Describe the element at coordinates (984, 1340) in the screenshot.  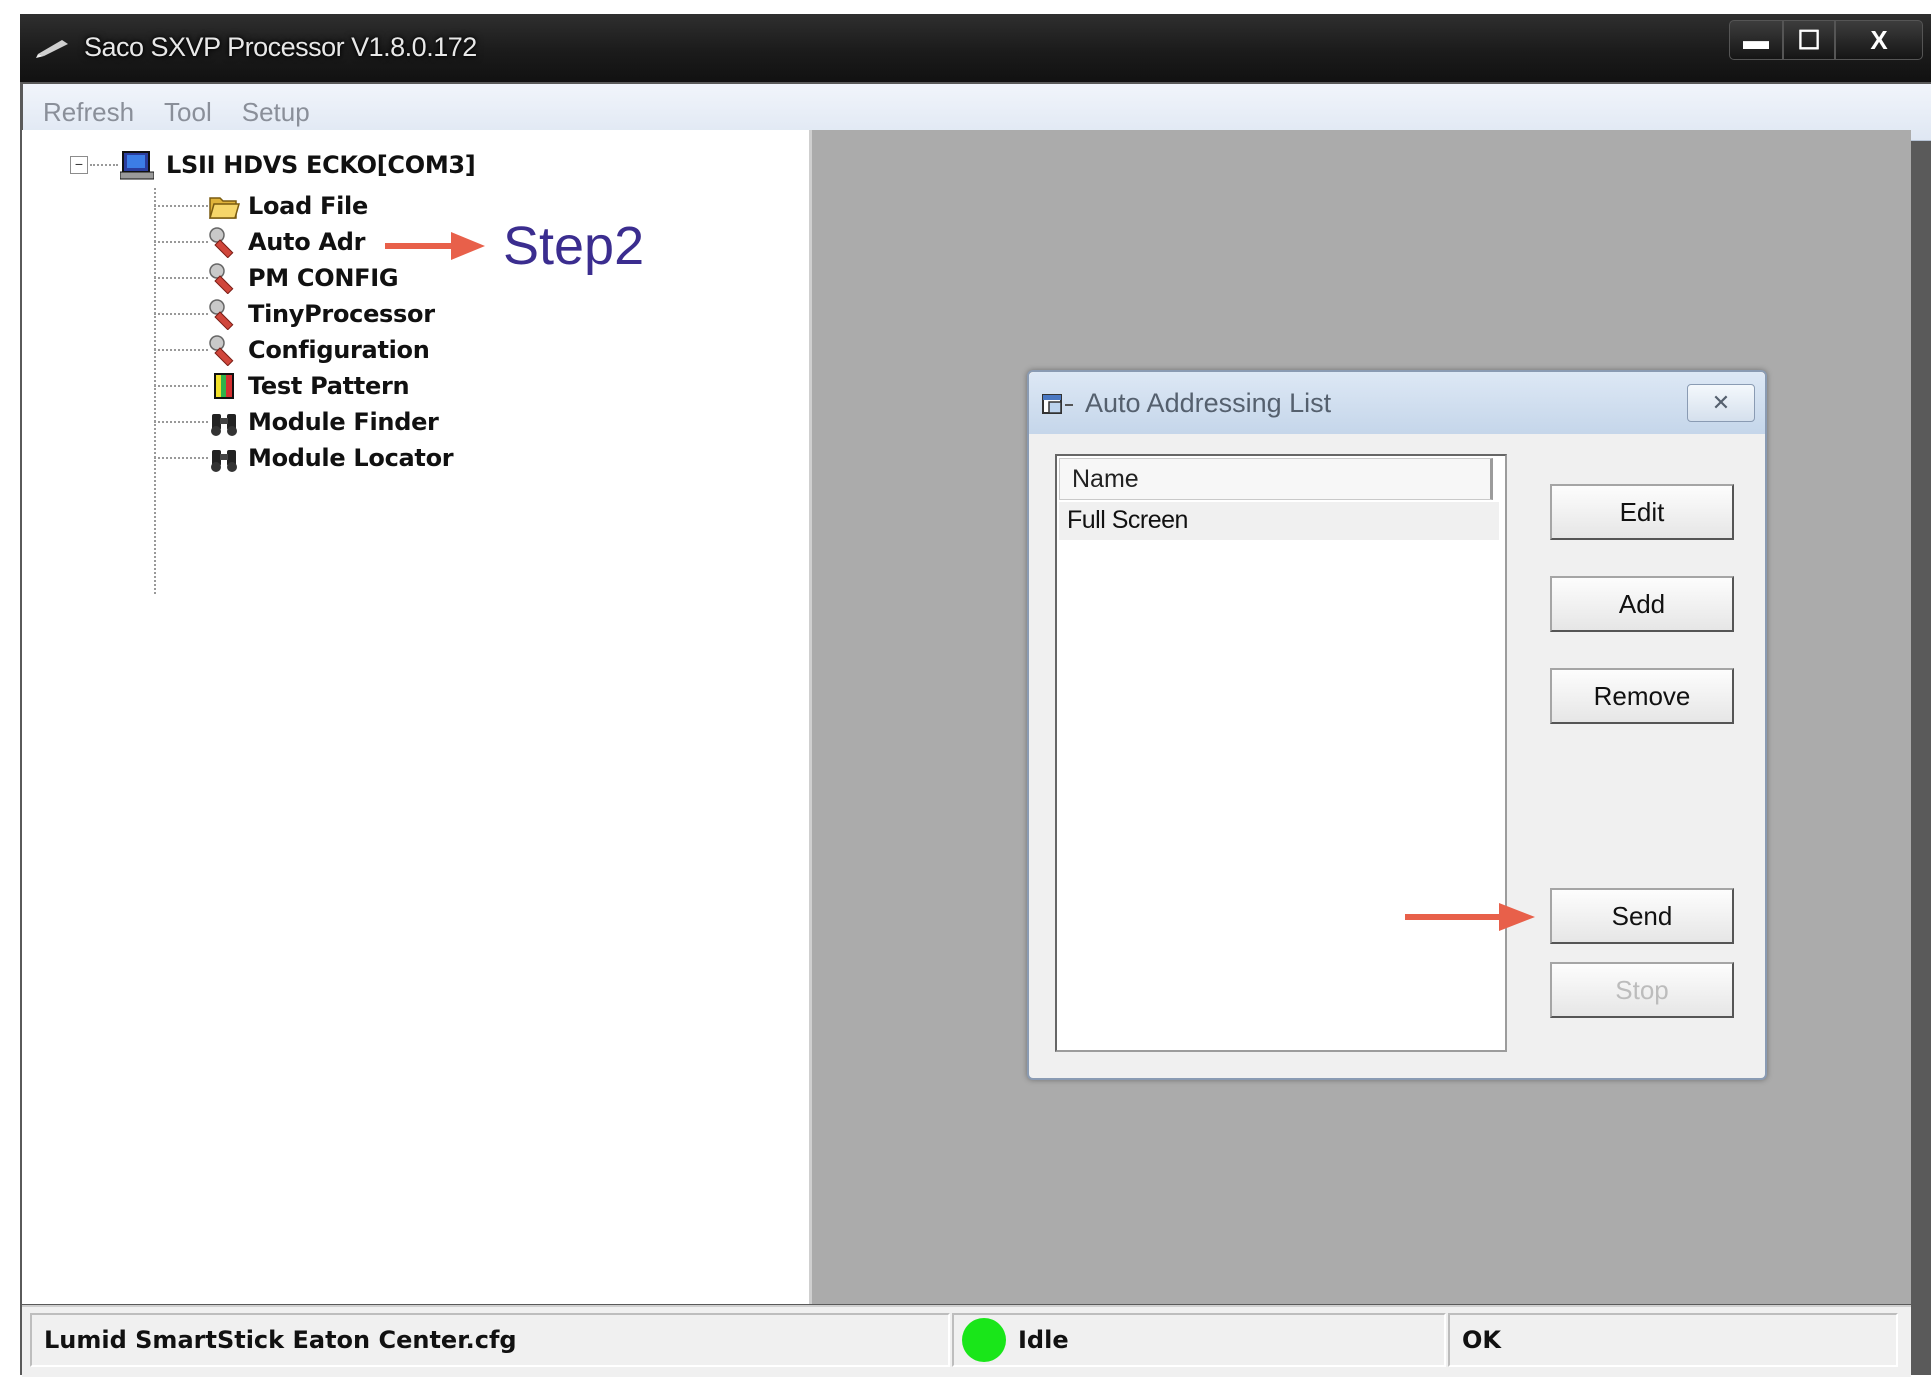
I see `status-indicator-icon` at that location.